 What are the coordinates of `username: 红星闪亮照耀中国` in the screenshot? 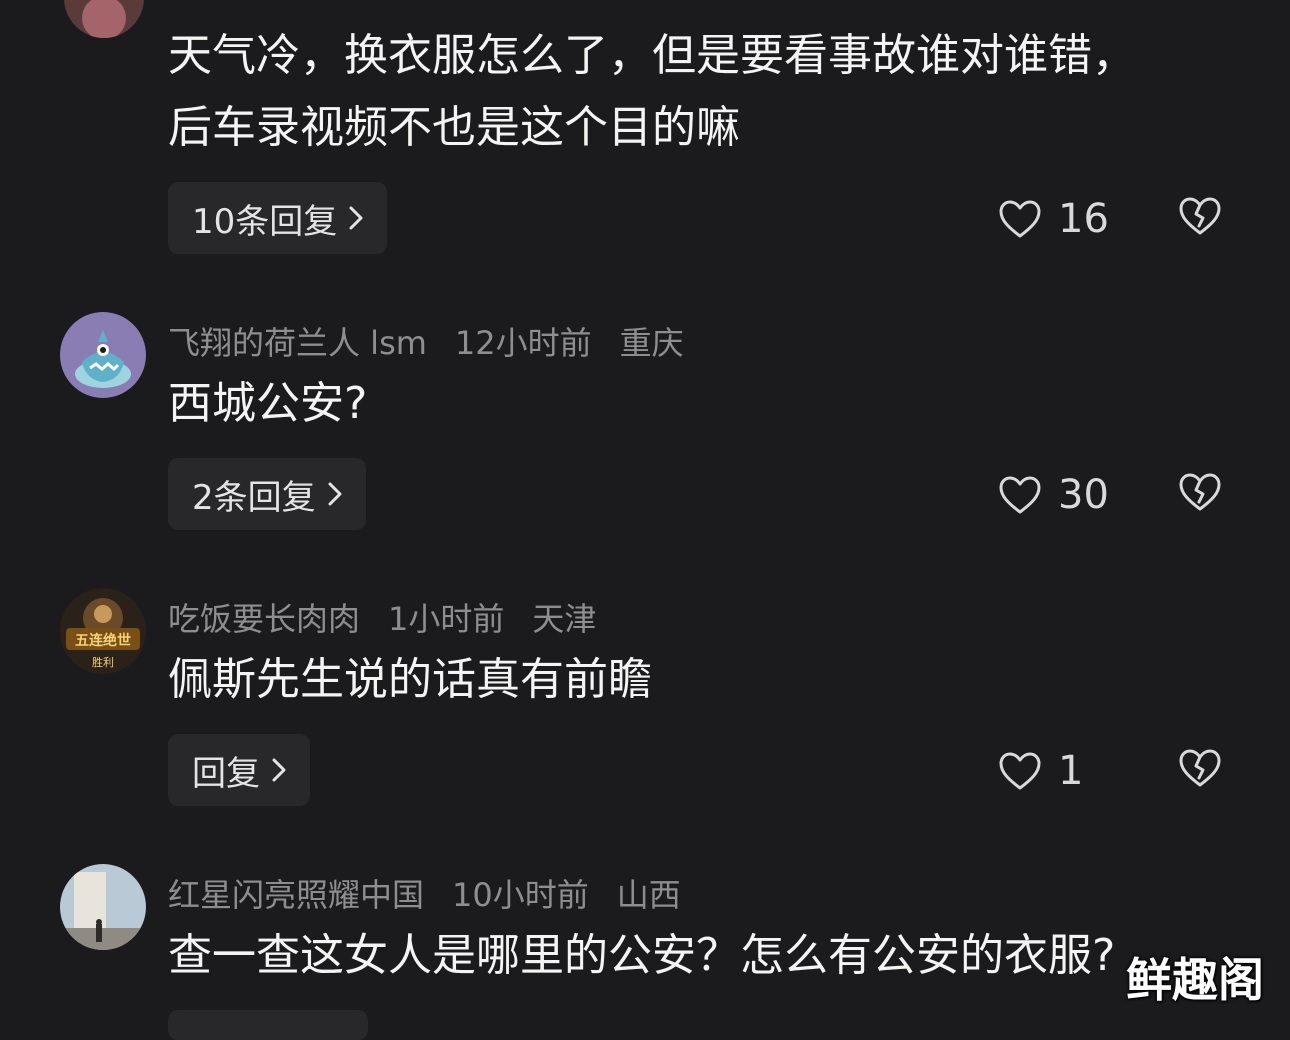 It's located at (296, 893).